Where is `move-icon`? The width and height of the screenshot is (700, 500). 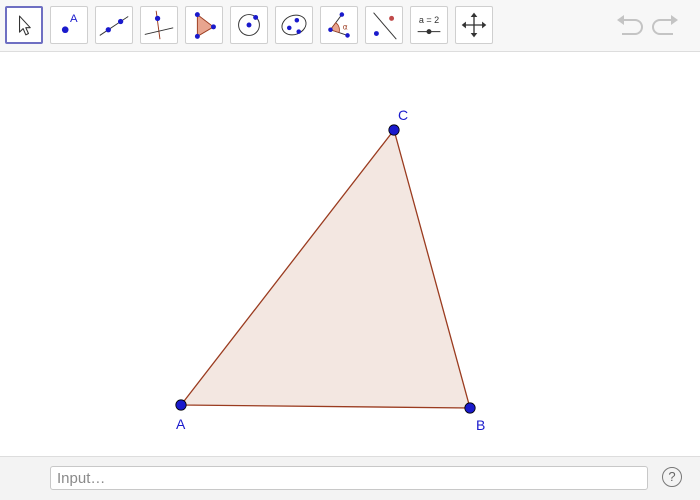 move-icon is located at coordinates (24, 25).